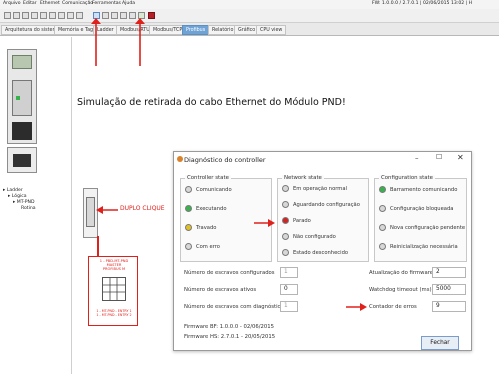  What do you see at coordinates (401, 273) in the screenshot?
I see `firmware-update-label: Atualização do firmware` at bounding box center [401, 273].